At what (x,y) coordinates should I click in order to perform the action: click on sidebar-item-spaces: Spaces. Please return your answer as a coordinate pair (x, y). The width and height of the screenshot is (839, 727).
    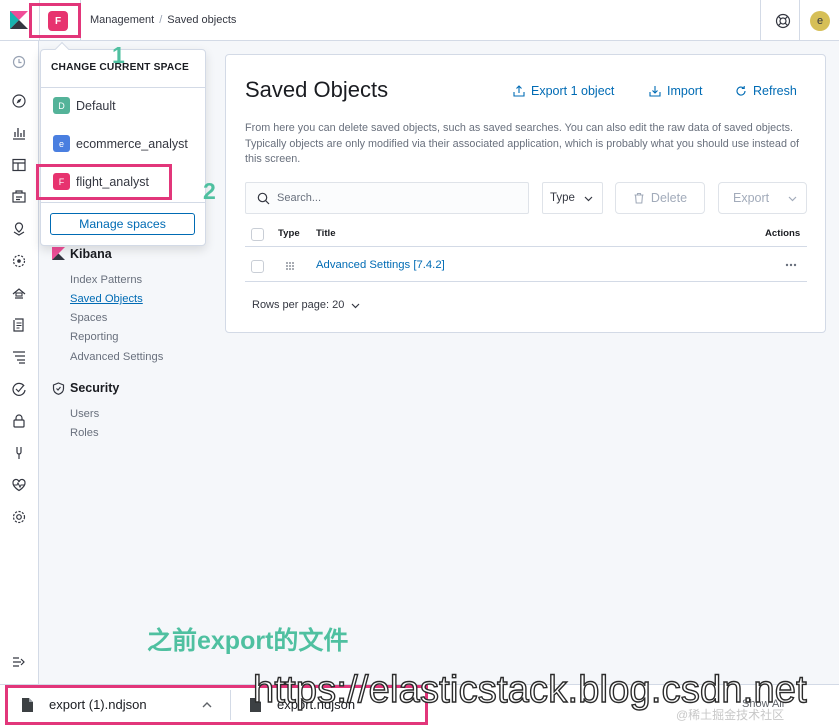
    Looking at the image, I should click on (88, 318).